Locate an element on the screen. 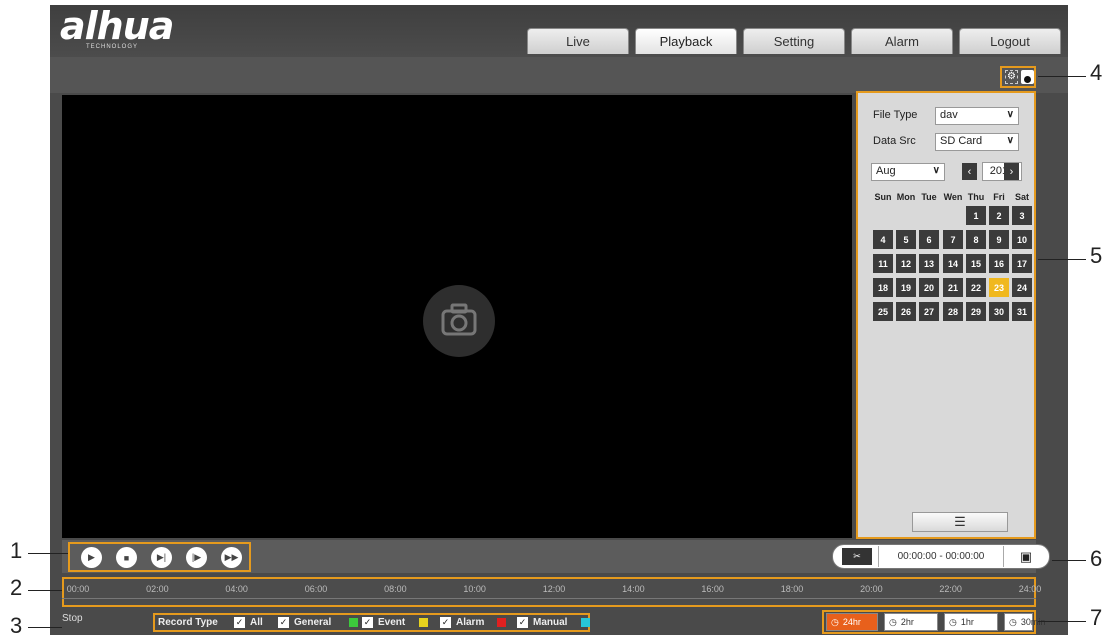 The height and width of the screenshot is (640, 1120). calendar-day: 8 is located at coordinates (976, 239).